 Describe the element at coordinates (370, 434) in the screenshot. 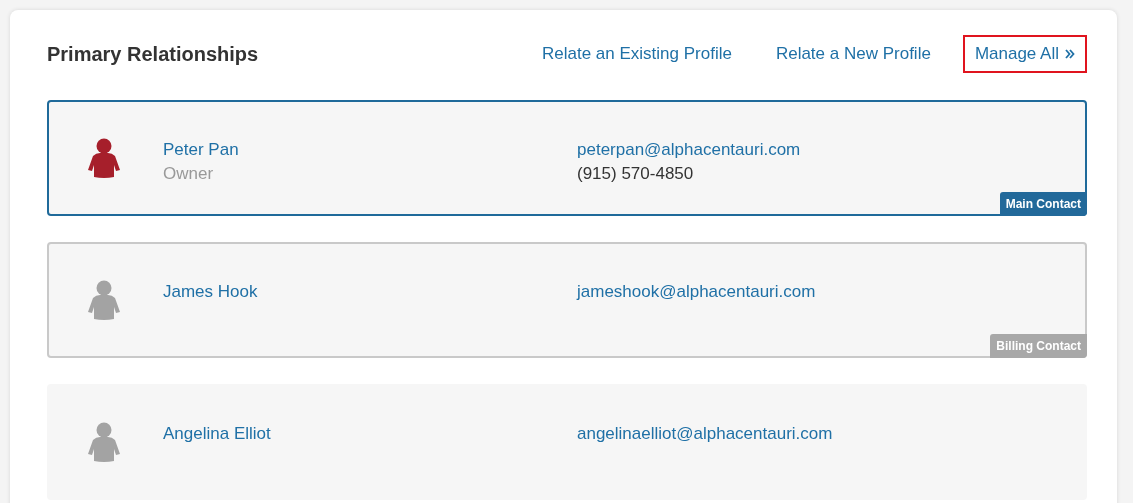

I see `contact-name: Angelina Elliot` at that location.